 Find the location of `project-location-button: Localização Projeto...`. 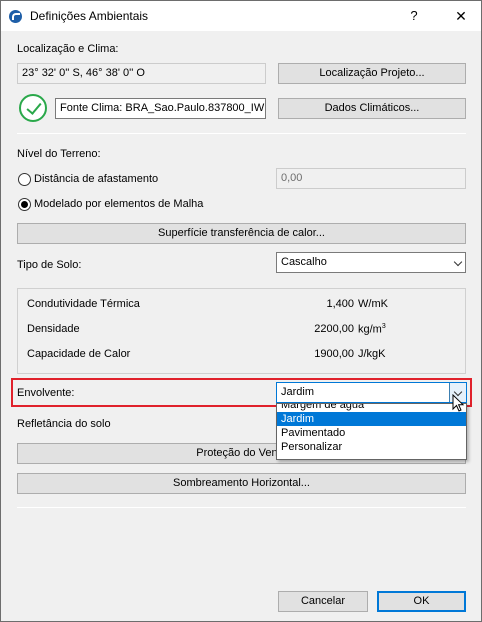

project-location-button: Localização Projeto... is located at coordinates (372, 73).